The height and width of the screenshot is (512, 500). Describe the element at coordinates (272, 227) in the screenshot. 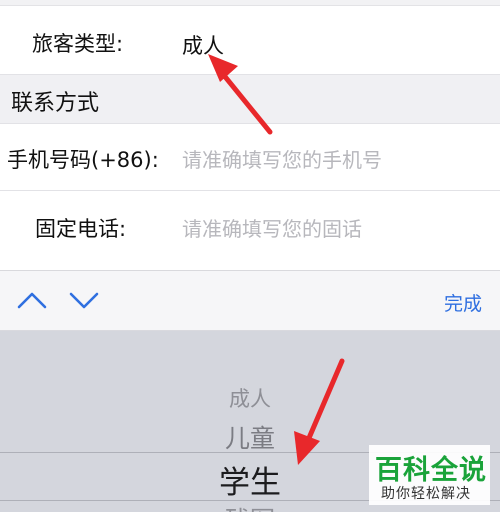

I see `landline-input: 请准确填写您的固话` at that location.